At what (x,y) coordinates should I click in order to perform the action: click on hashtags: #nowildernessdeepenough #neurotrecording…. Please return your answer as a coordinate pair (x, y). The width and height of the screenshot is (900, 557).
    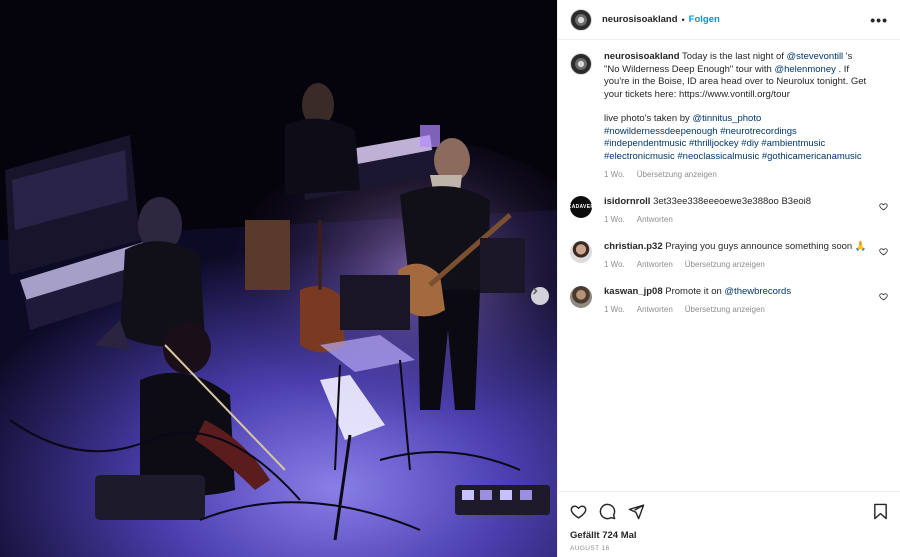
    Looking at the image, I should click on (737, 145).